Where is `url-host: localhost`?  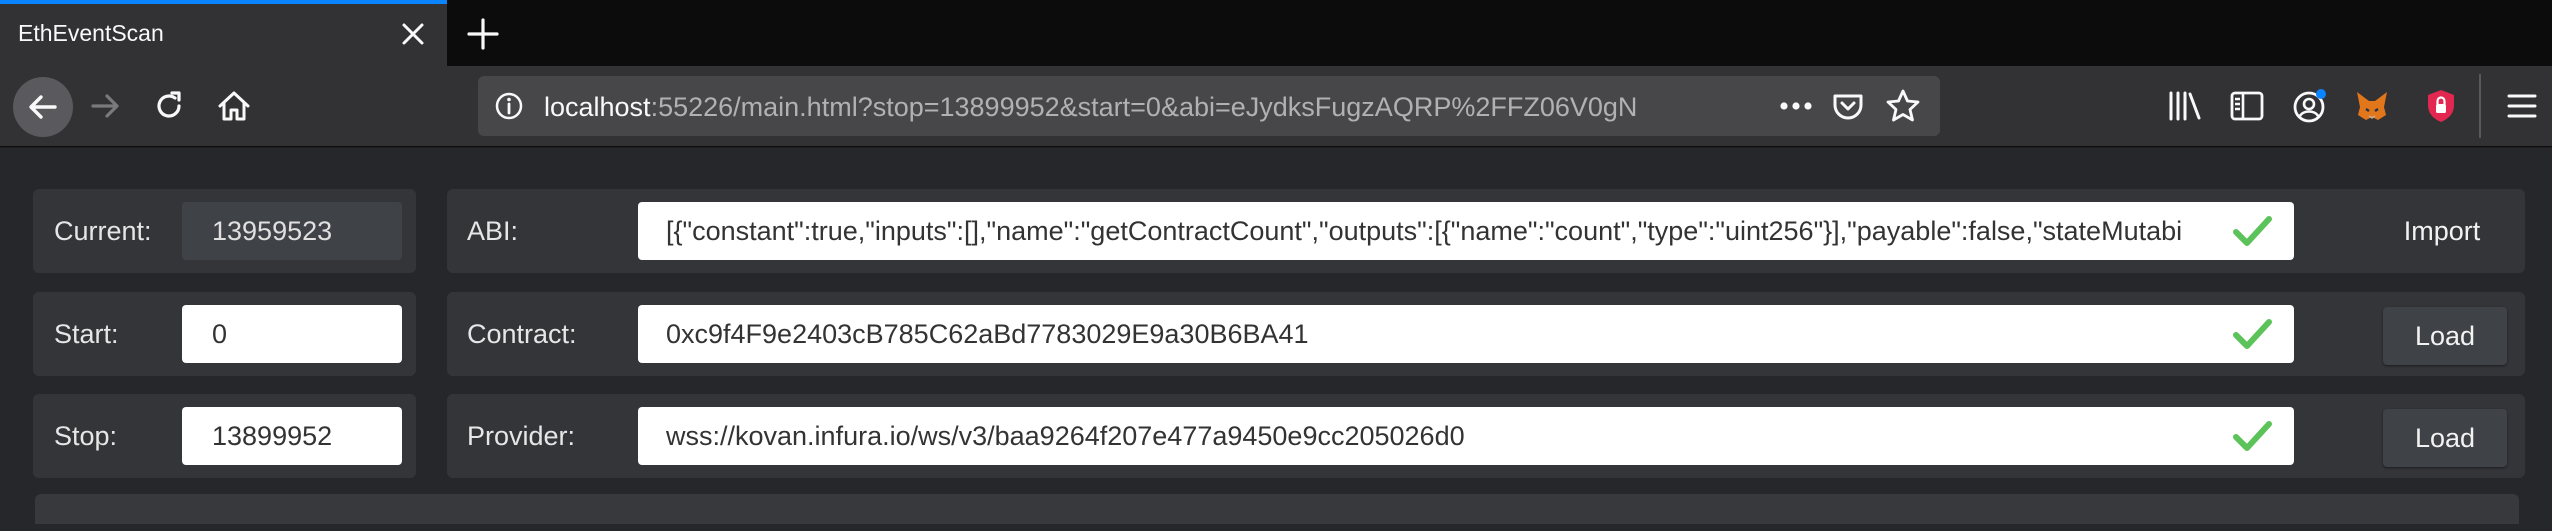 url-host: localhost is located at coordinates (597, 107).